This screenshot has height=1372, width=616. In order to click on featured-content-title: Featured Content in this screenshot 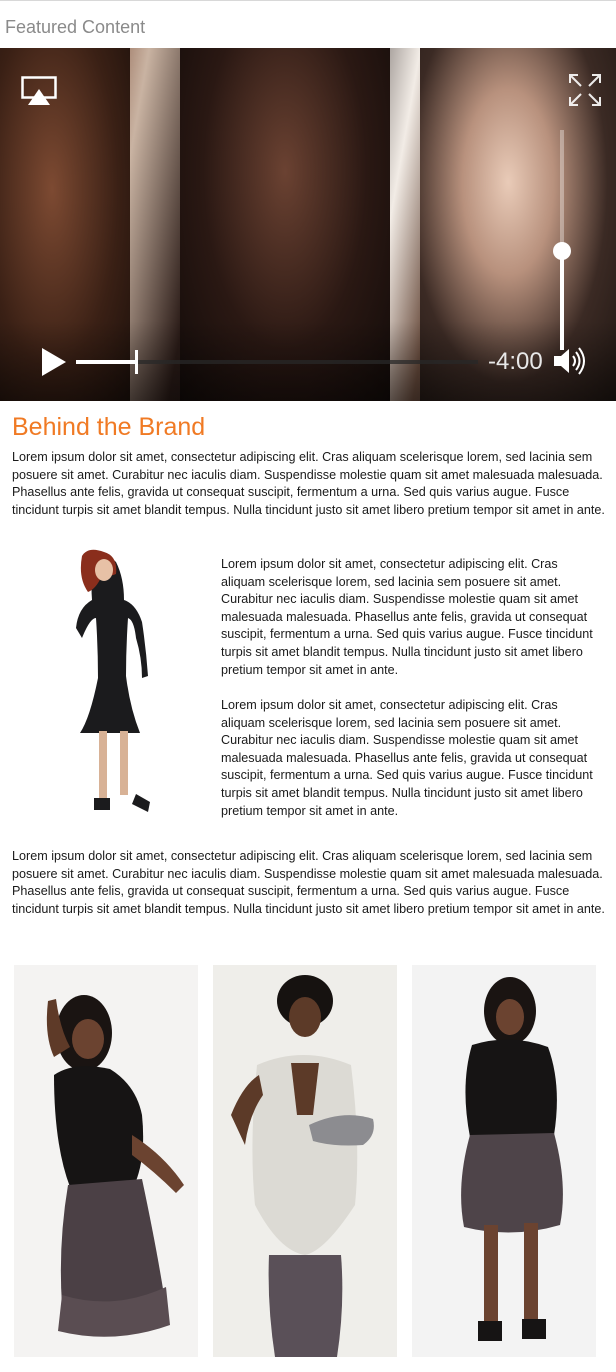, I will do `click(75, 27)`.